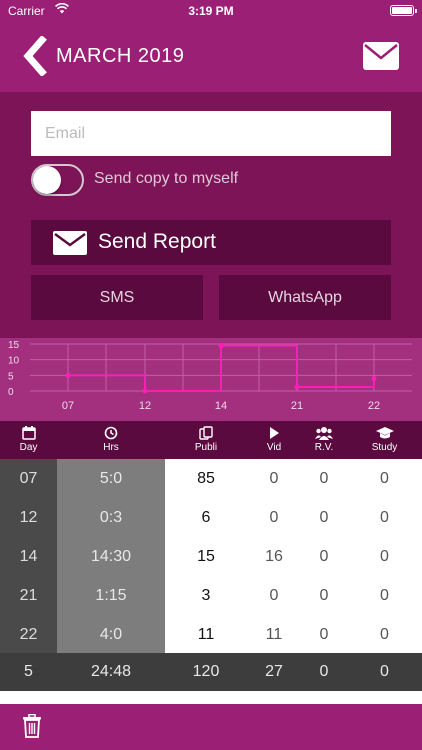 The height and width of the screenshot is (750, 422). Describe the element at coordinates (305, 297) in the screenshot. I see `whatsapp-button: WhatsApp` at that location.